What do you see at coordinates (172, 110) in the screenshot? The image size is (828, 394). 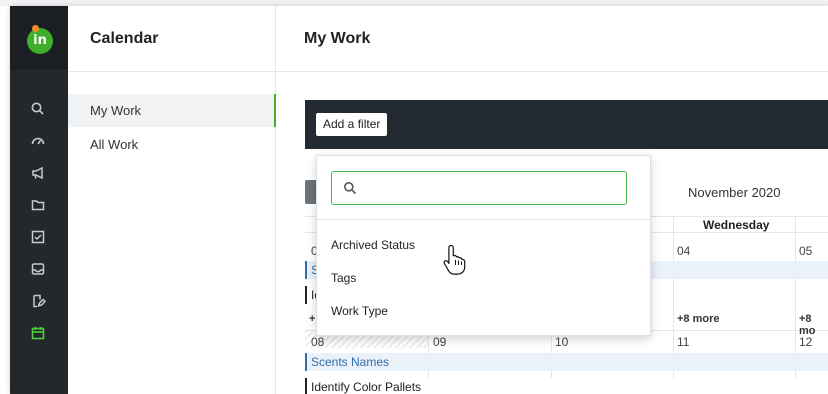 I see `sidebar-item-my-work: My Work` at bounding box center [172, 110].